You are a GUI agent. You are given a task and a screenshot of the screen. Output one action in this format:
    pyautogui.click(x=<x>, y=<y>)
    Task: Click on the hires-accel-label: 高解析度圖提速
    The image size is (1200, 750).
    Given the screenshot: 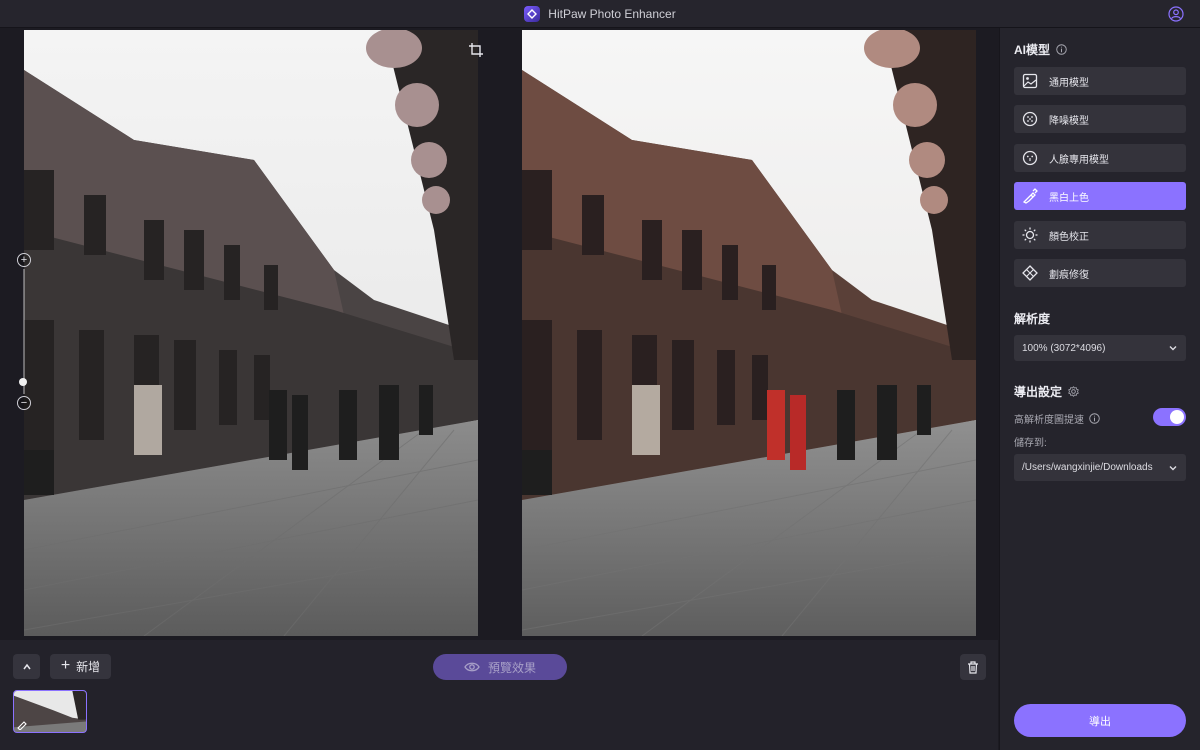 What is the action you would take?
    pyautogui.click(x=1049, y=420)
    